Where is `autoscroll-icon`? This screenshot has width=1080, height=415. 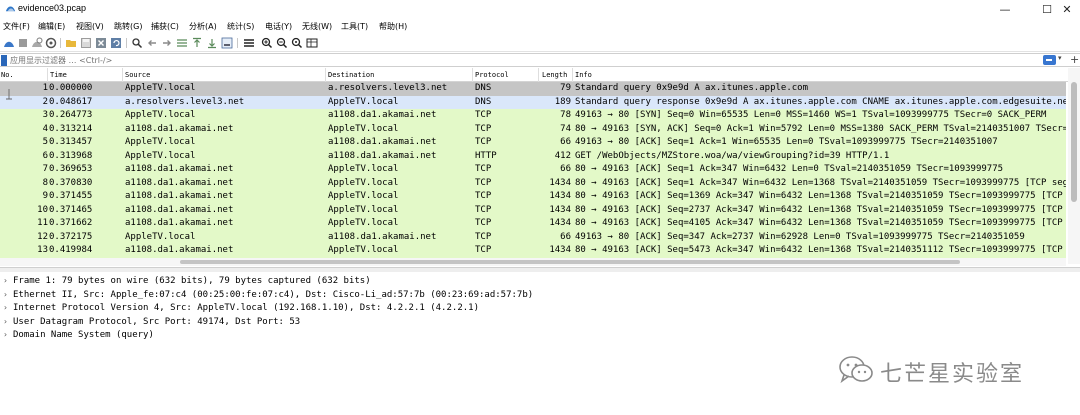 autoscroll-icon is located at coordinates (227, 43).